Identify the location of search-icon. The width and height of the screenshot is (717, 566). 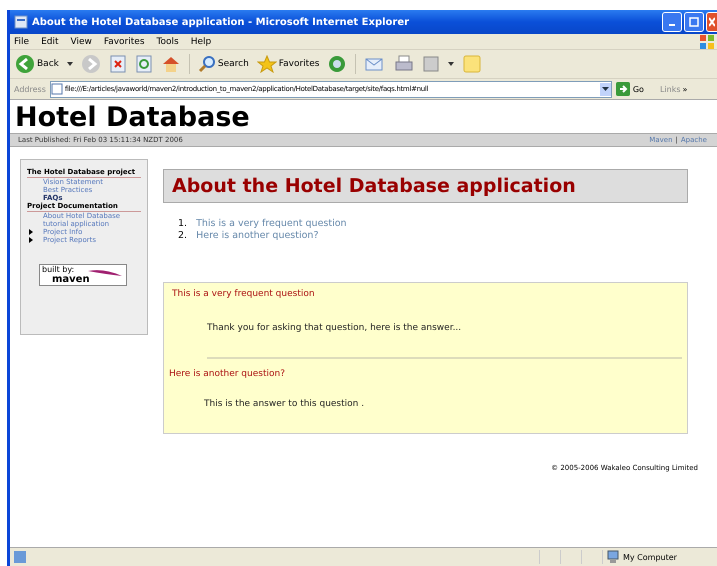
(207, 64).